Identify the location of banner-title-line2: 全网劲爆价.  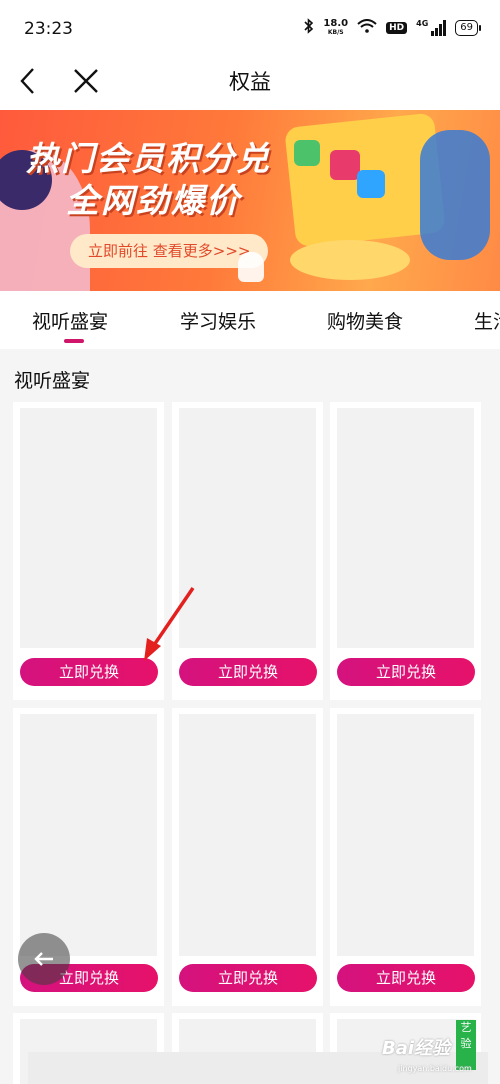
(153, 200).